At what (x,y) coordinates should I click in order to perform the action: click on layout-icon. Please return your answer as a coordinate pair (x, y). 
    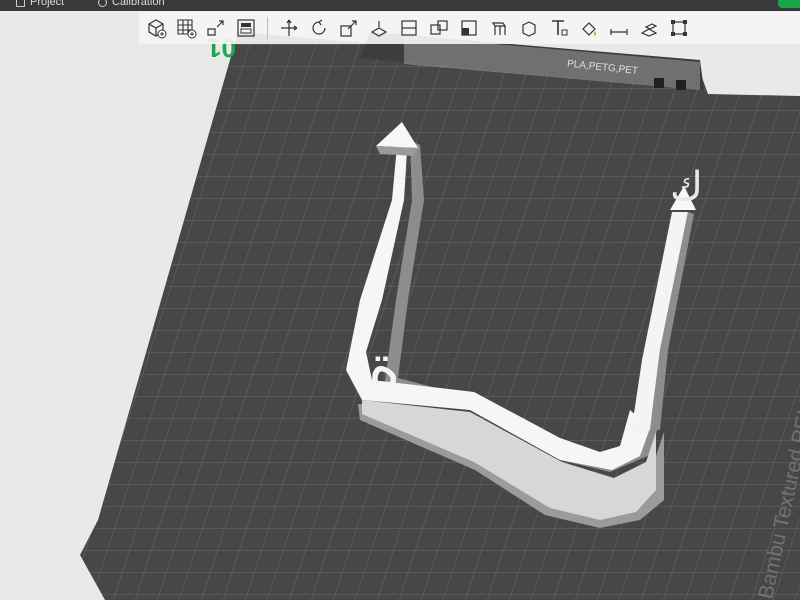
    Looking at the image, I should click on (103, 378).